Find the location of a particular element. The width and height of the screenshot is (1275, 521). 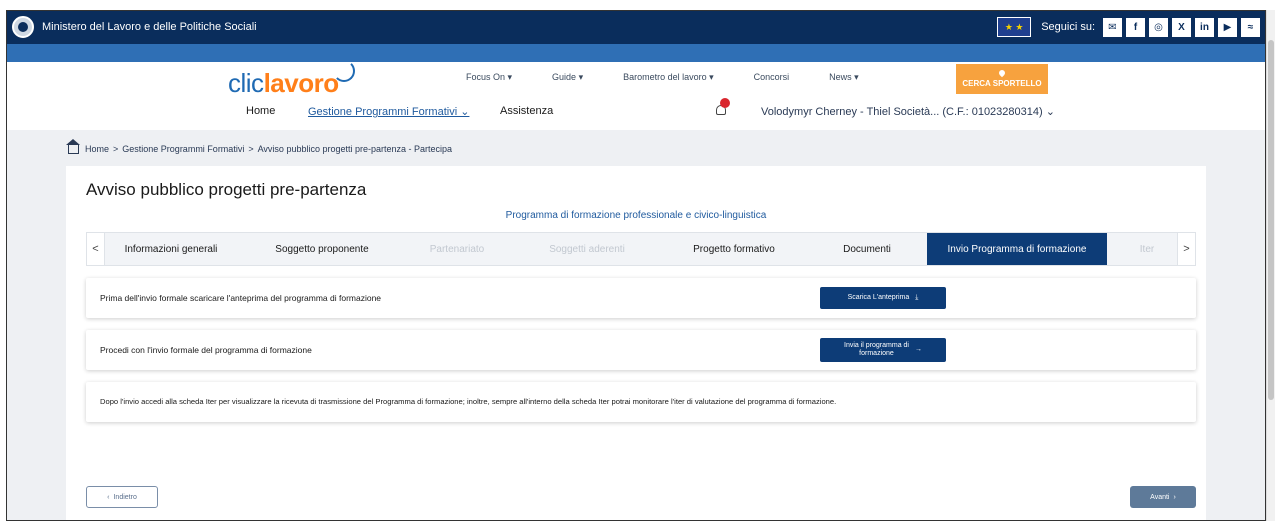

home-icon is located at coordinates (73, 146).